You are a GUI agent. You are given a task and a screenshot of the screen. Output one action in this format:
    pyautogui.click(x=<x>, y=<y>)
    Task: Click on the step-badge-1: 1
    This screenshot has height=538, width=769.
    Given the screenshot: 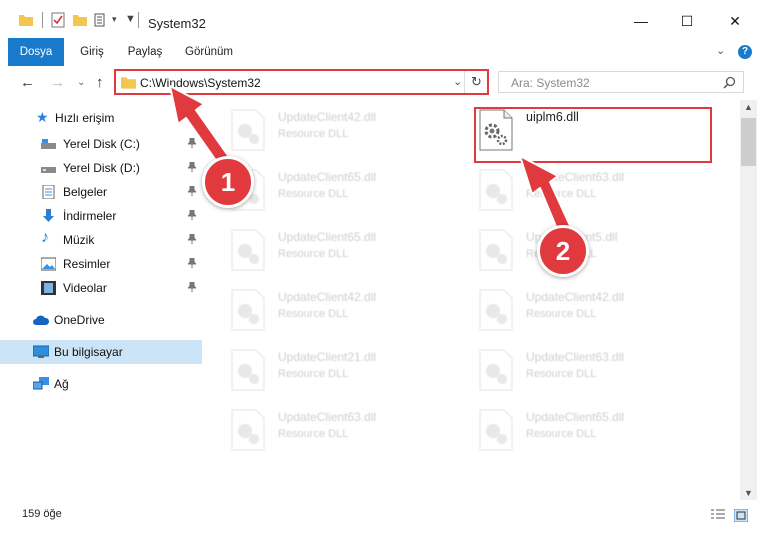 What is the action you would take?
    pyautogui.click(x=228, y=182)
    